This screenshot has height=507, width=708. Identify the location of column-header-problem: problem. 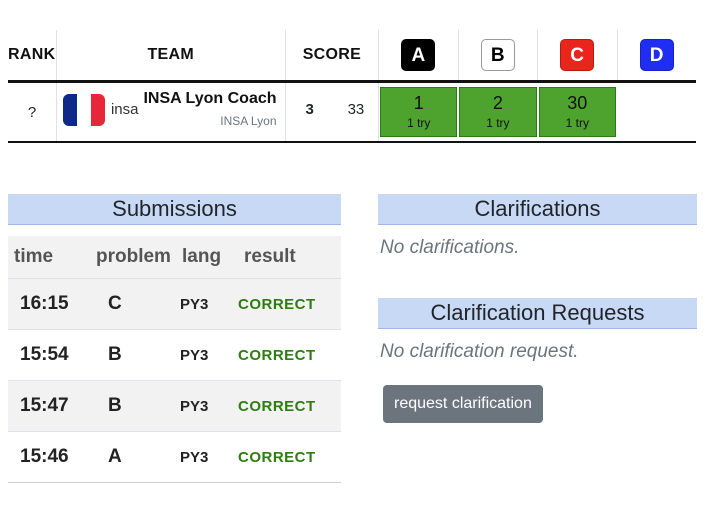
(133, 257).